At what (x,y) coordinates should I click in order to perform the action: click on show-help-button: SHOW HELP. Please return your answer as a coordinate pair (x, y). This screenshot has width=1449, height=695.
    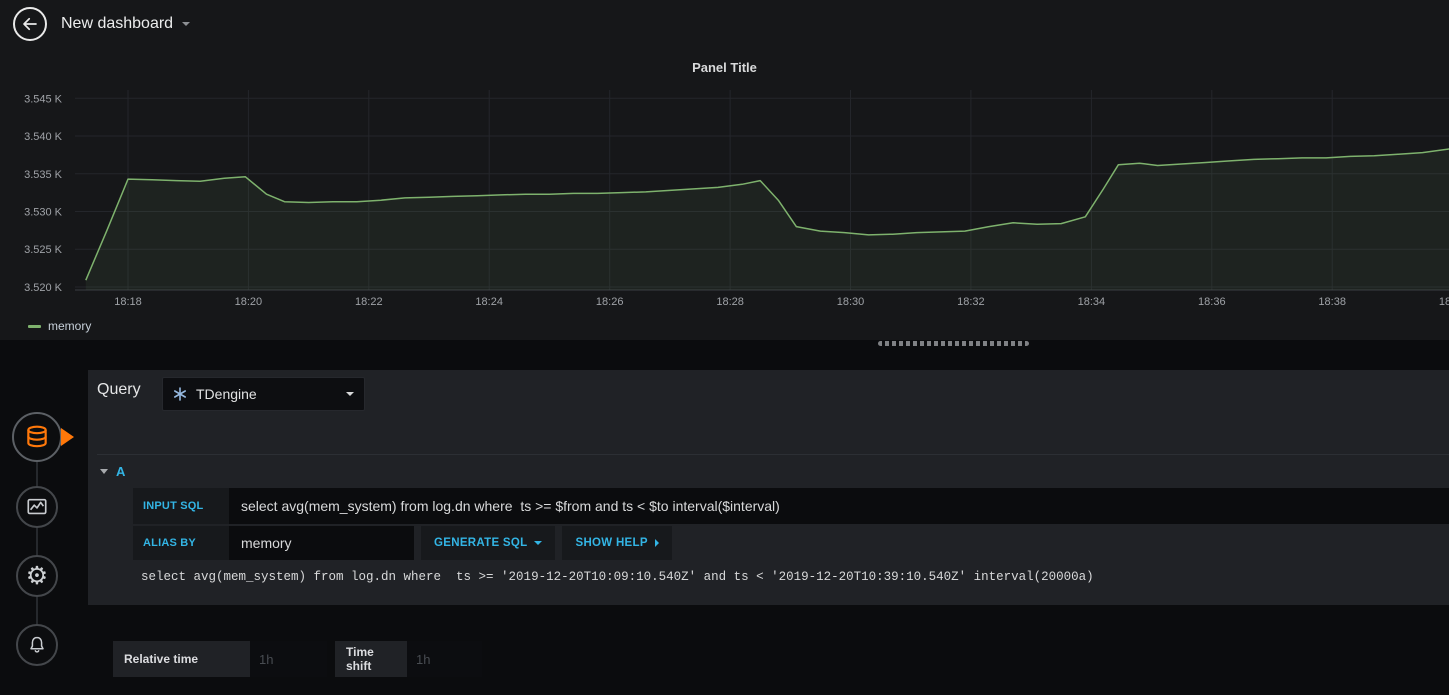
    Looking at the image, I should click on (617, 543).